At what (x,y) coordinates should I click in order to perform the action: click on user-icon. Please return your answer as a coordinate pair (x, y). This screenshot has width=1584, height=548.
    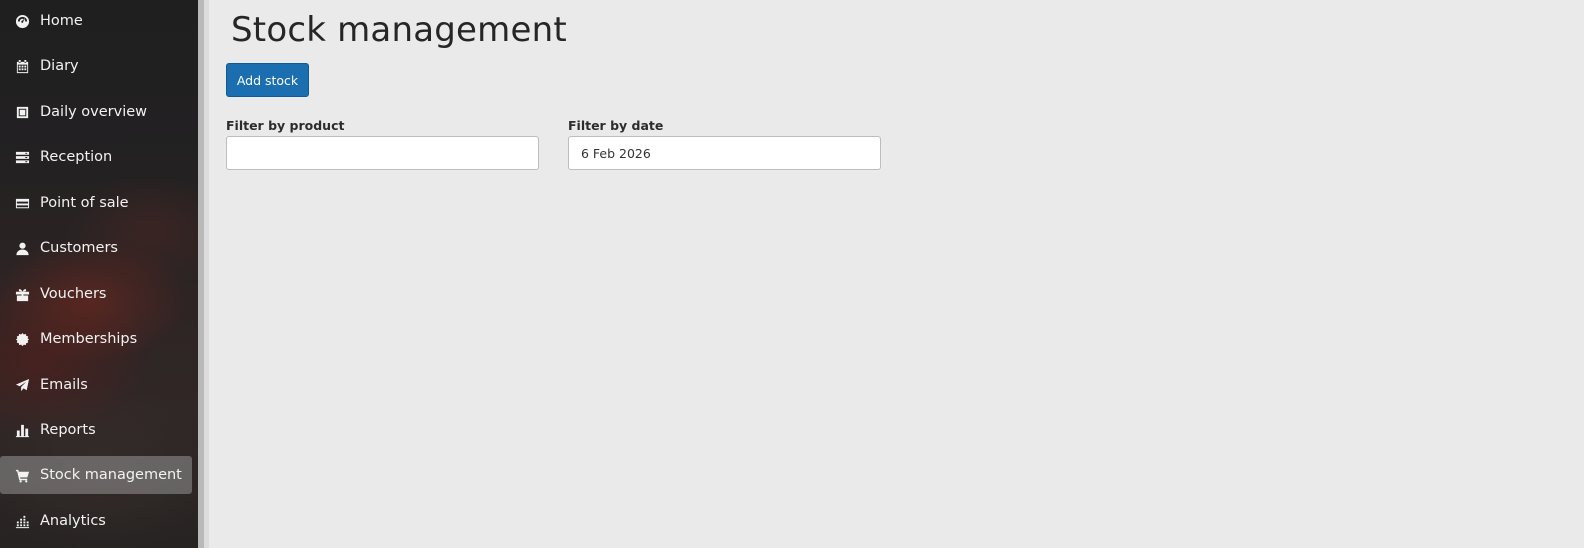
    Looking at the image, I should click on (22, 248).